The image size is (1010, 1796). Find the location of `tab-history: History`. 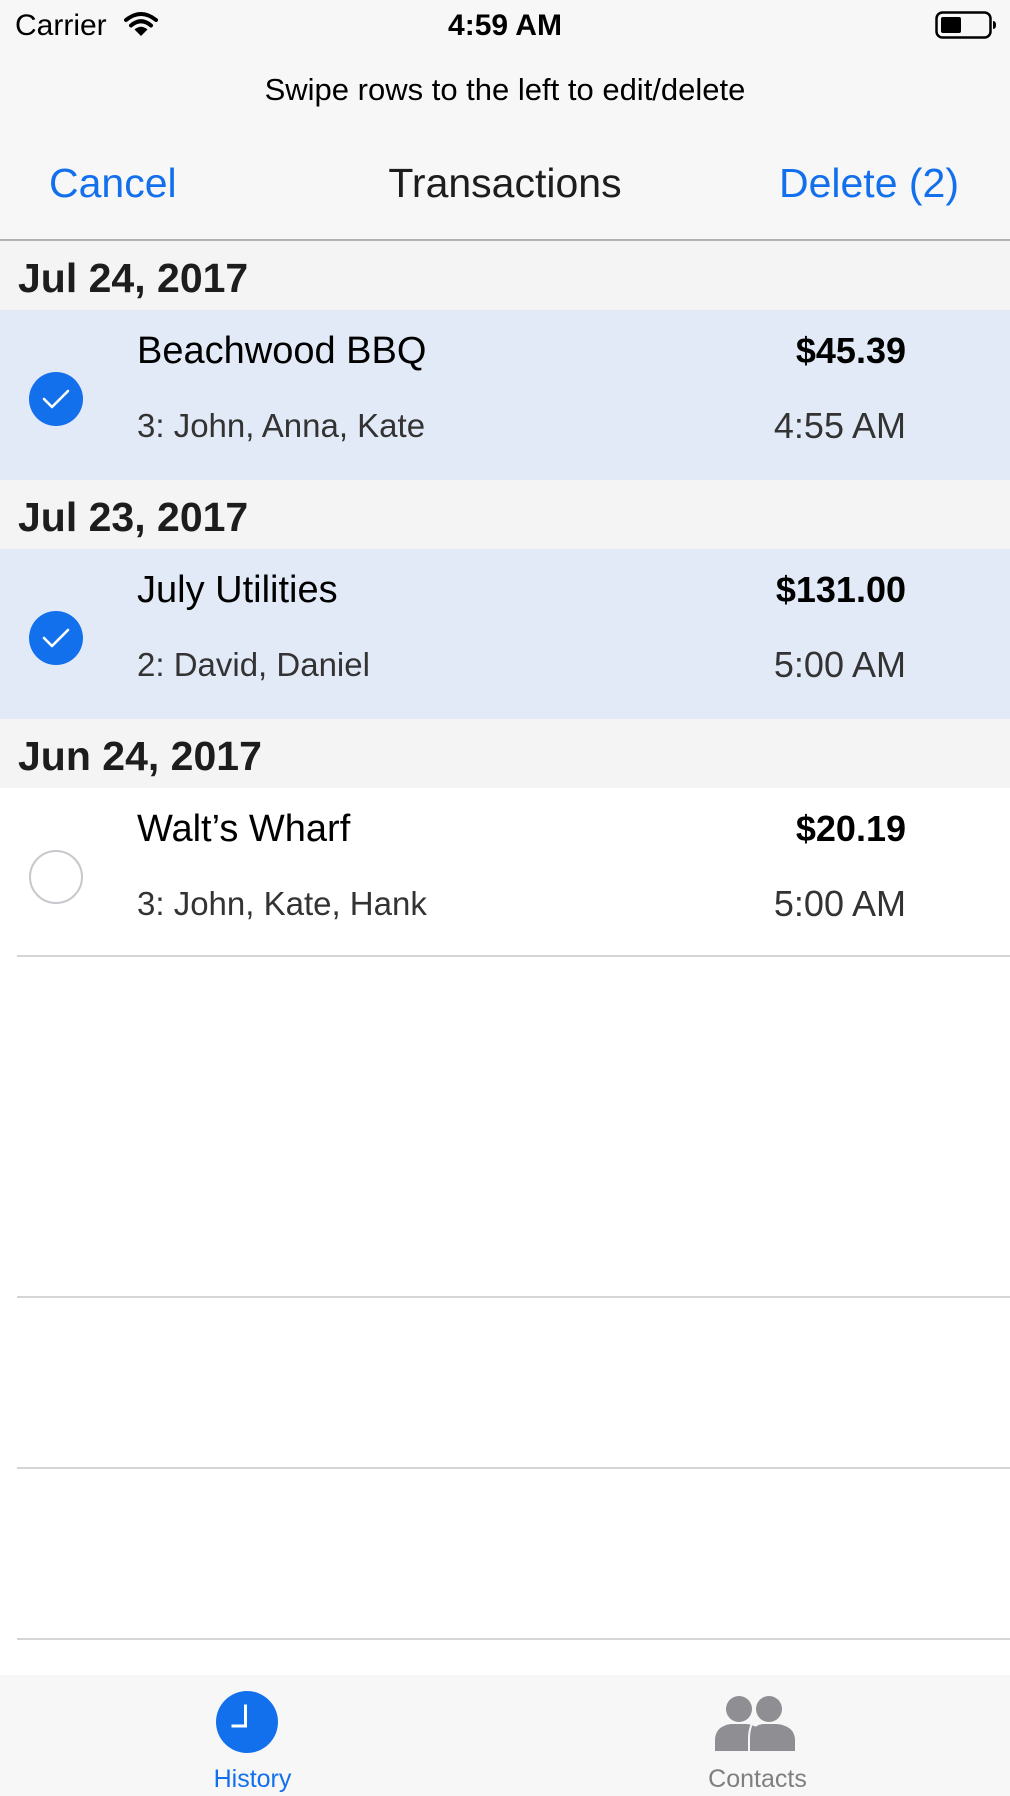

tab-history: History is located at coordinates (252, 1735).